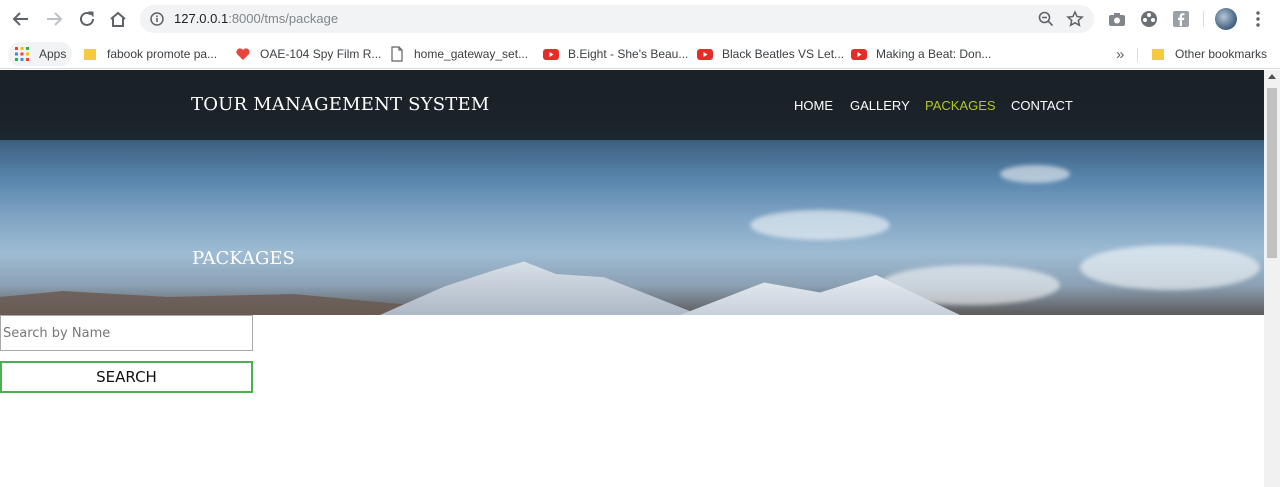  I want to click on home-button, so click(118, 19).